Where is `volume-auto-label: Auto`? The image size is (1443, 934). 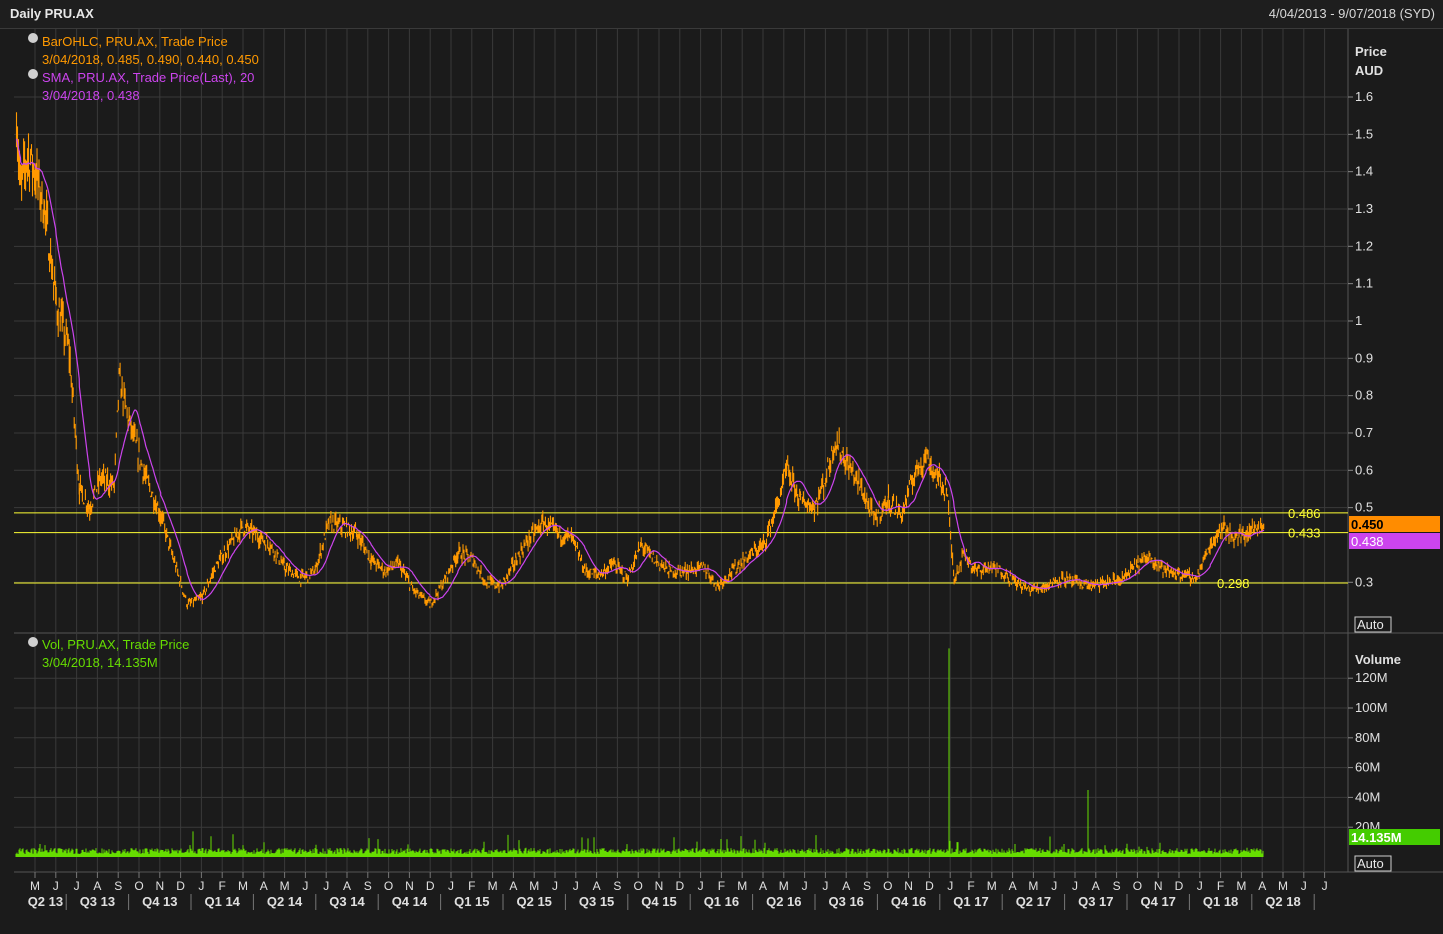 volume-auto-label: Auto is located at coordinates (1370, 863).